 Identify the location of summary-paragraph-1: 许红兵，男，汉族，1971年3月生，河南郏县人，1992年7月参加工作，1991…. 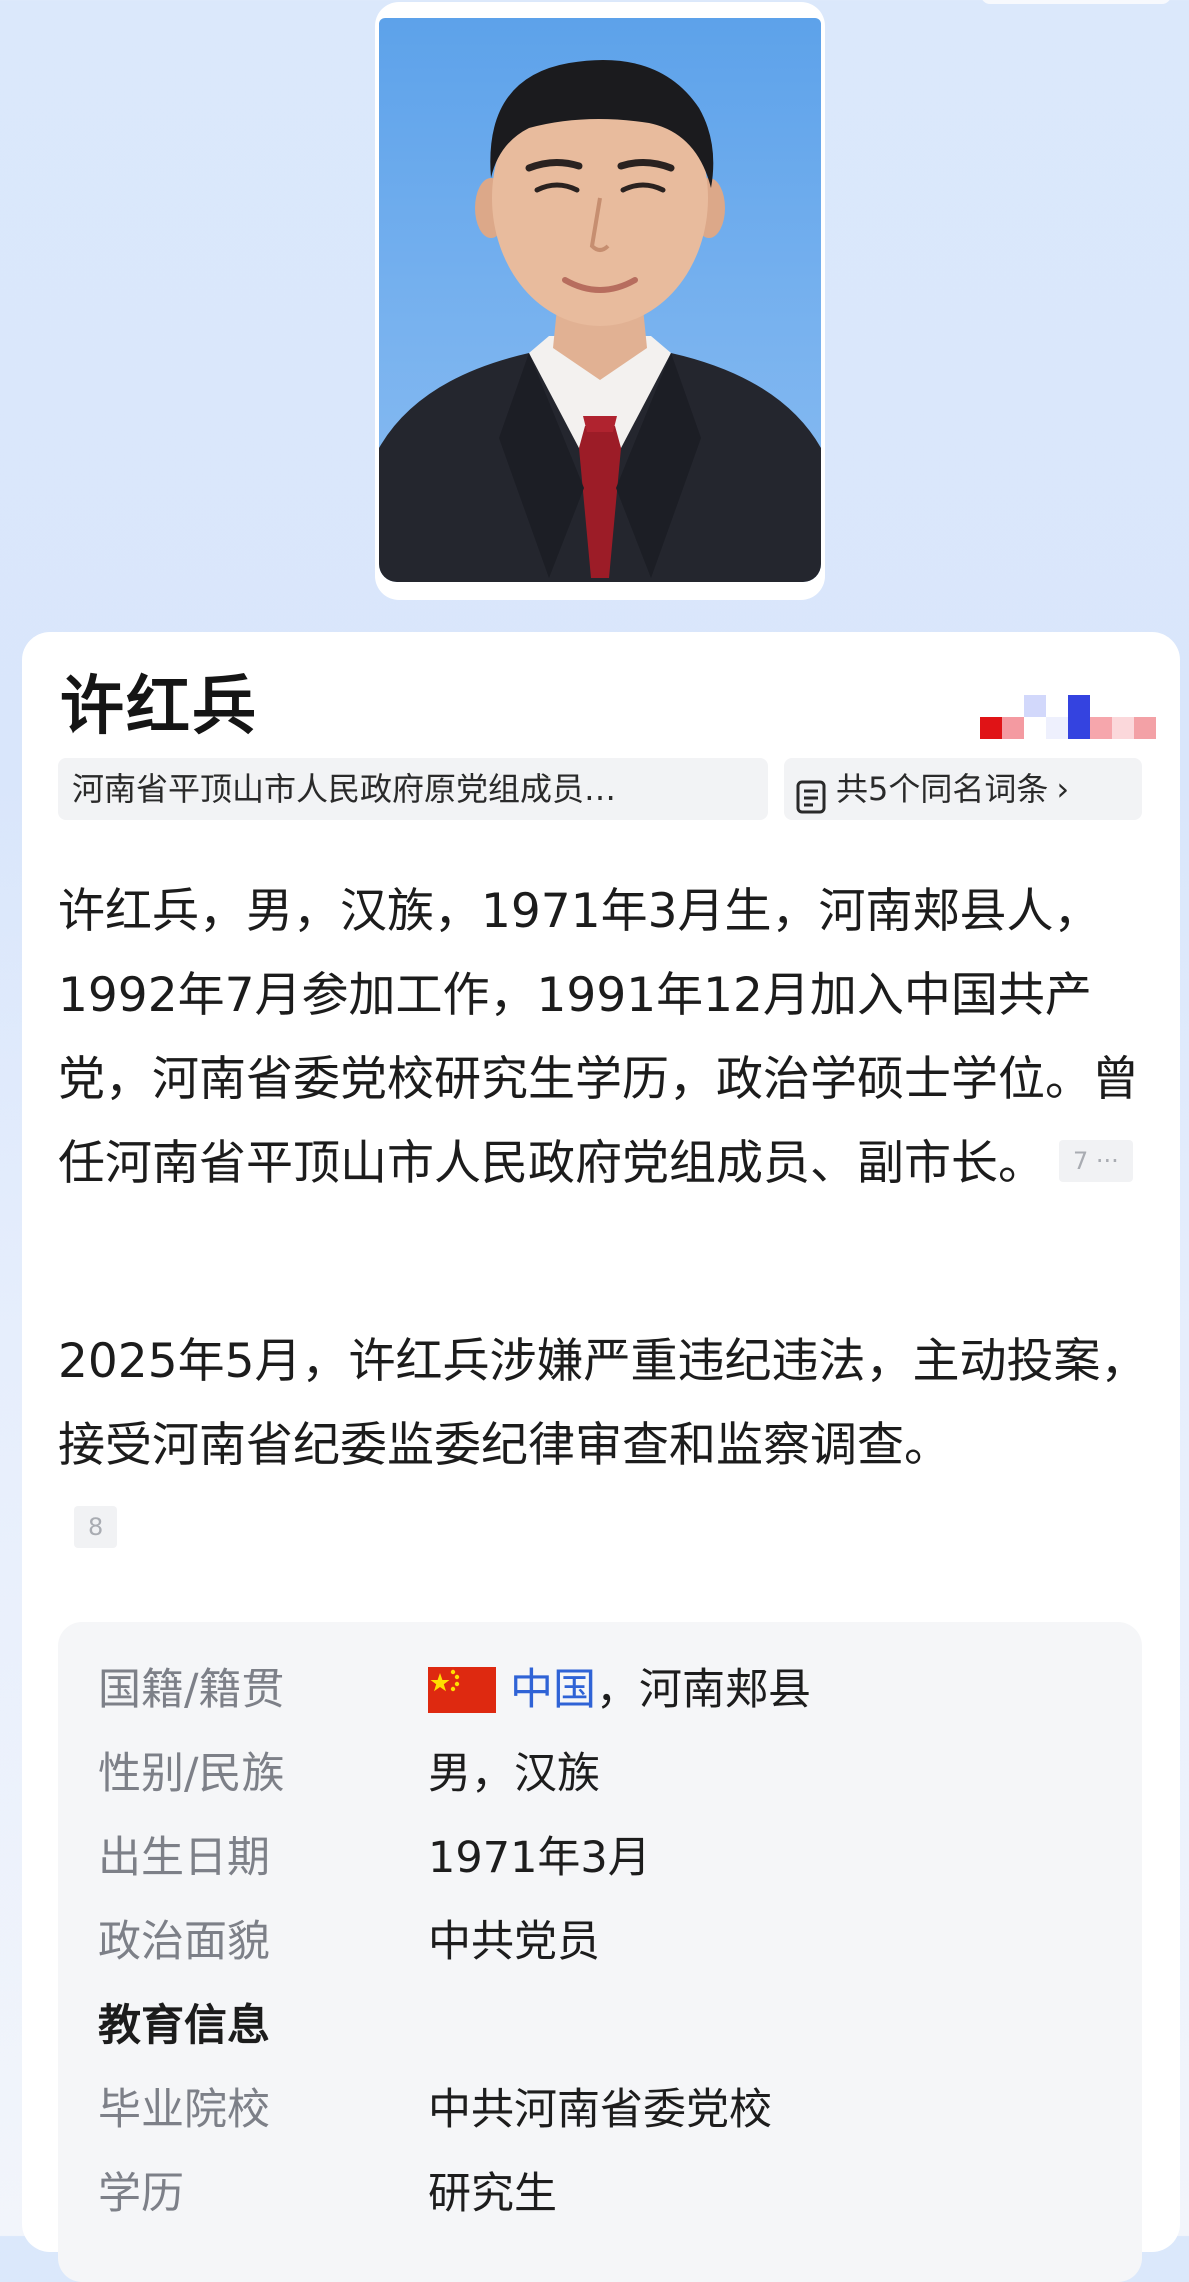
(603, 1038).